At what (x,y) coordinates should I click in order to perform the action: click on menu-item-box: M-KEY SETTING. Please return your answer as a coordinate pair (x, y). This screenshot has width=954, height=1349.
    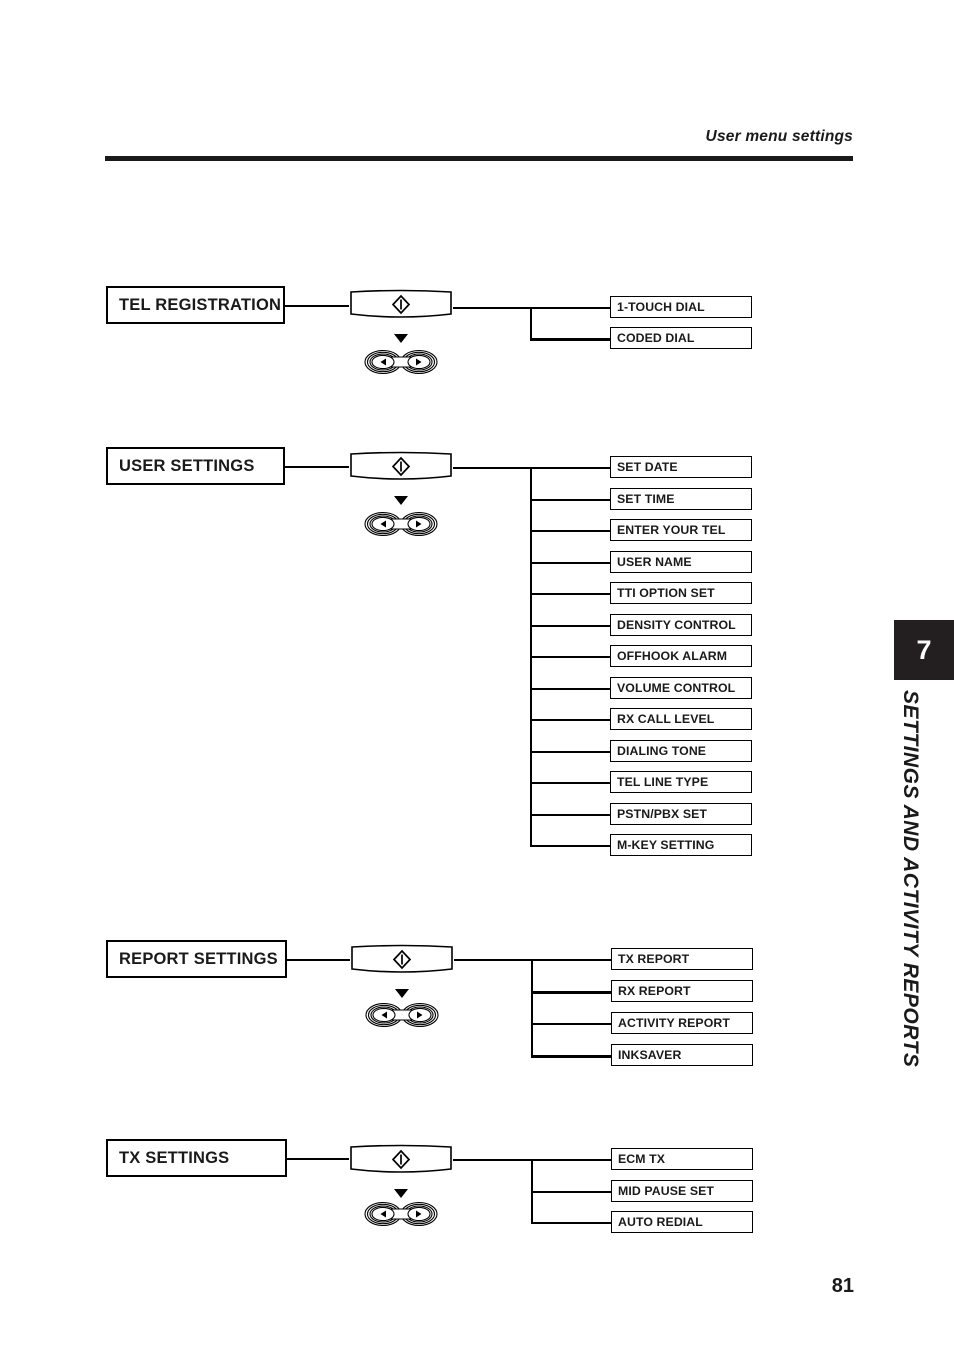
    Looking at the image, I should click on (681, 845).